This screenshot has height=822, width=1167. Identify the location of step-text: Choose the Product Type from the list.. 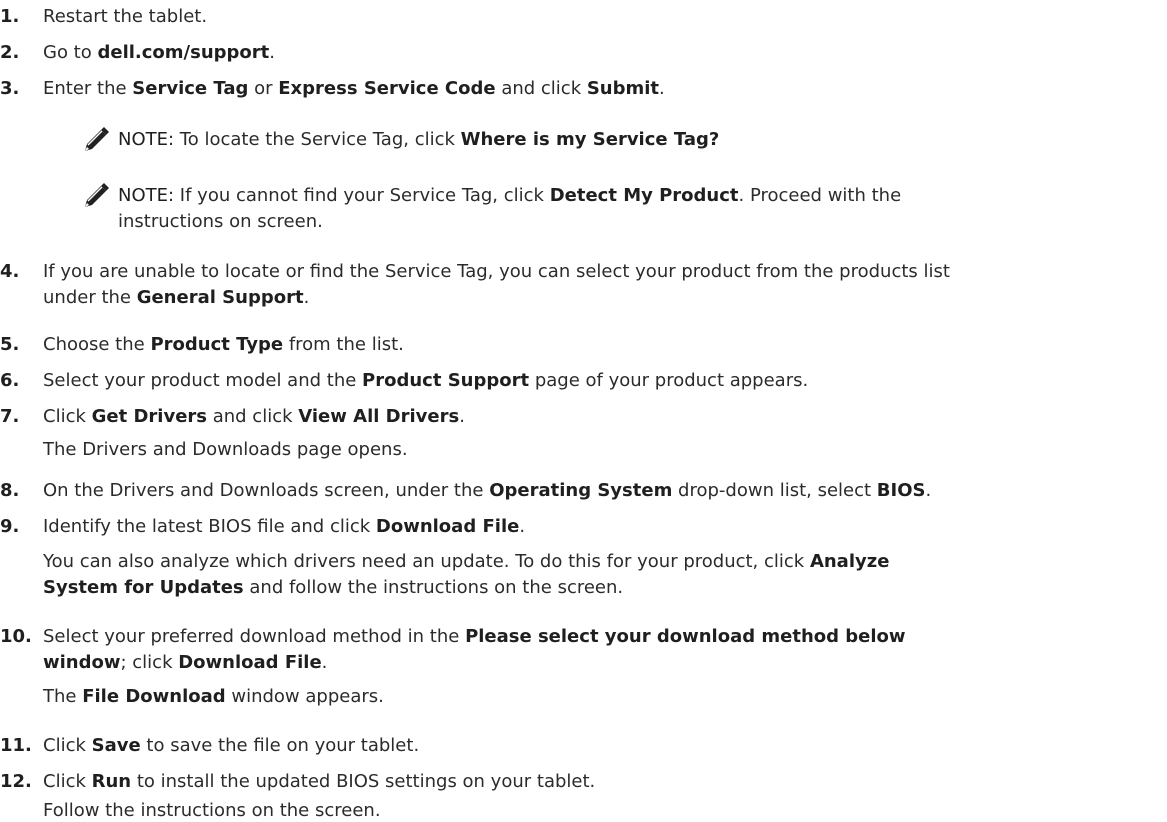
(223, 345).